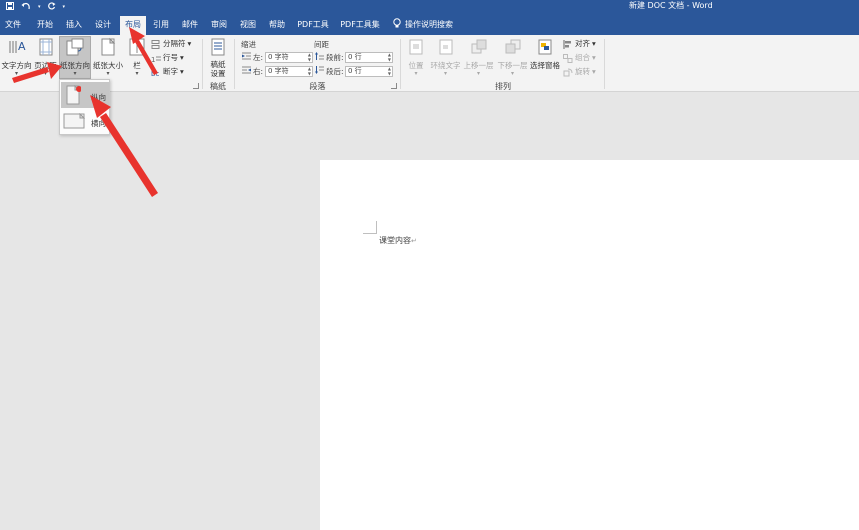  What do you see at coordinates (416, 47) in the screenshot?
I see `position-icon` at bounding box center [416, 47].